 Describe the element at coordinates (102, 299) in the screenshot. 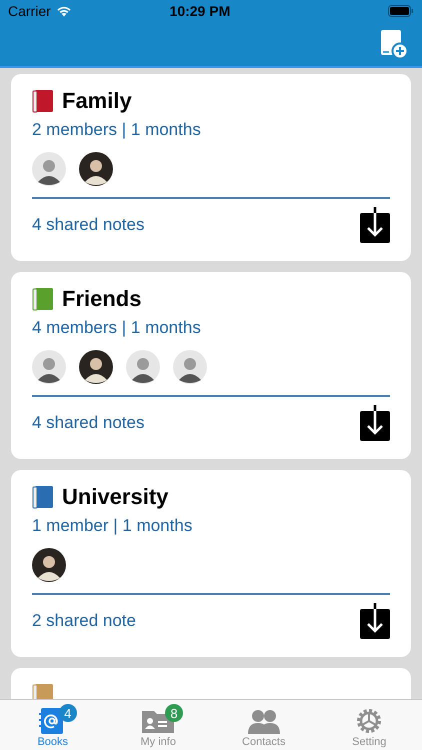

I see `book-title: Friends` at that location.